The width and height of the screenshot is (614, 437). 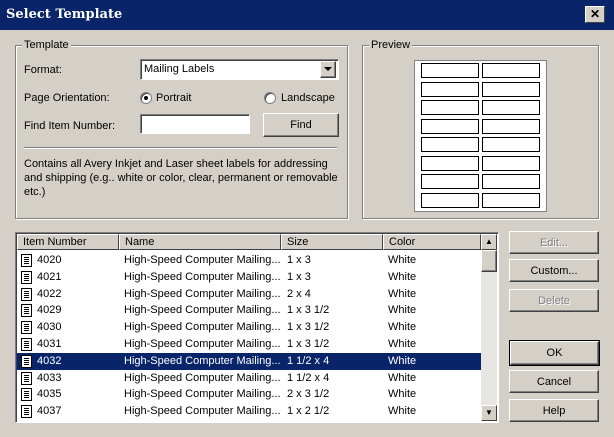 I want to click on chevron-down-icon, so click(x=328, y=69).